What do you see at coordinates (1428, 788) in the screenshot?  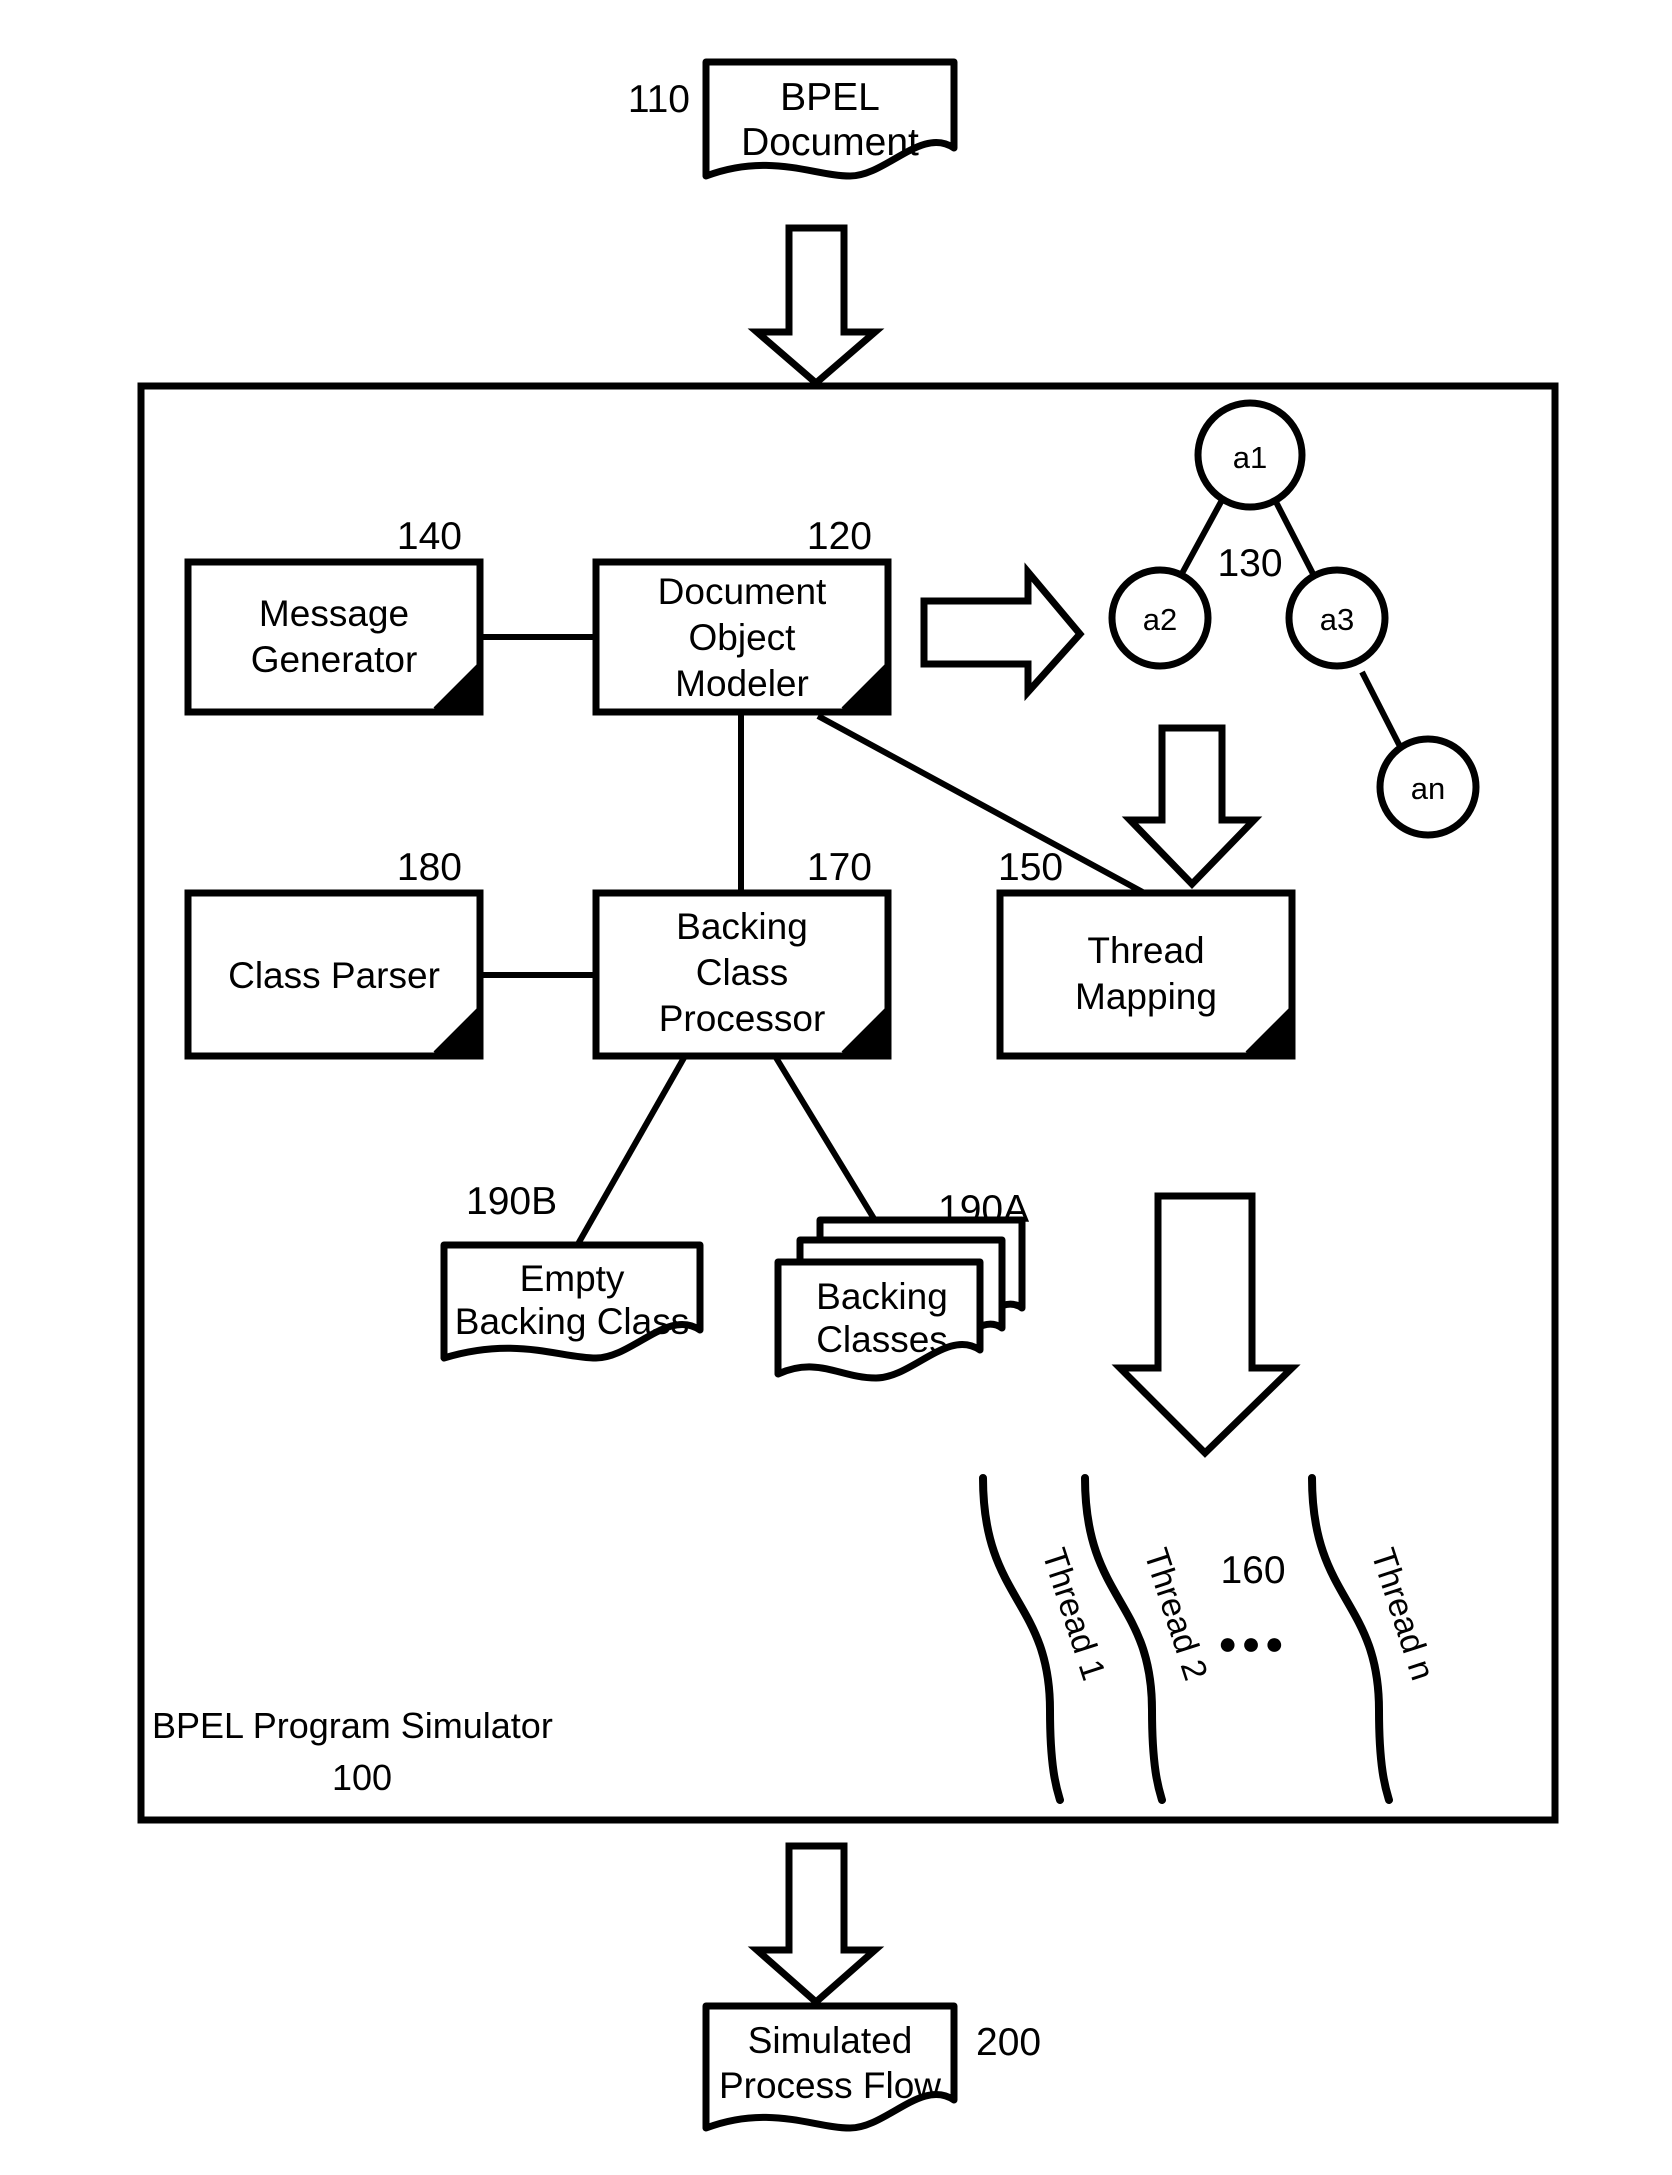 I see `tree-node-label: an` at bounding box center [1428, 788].